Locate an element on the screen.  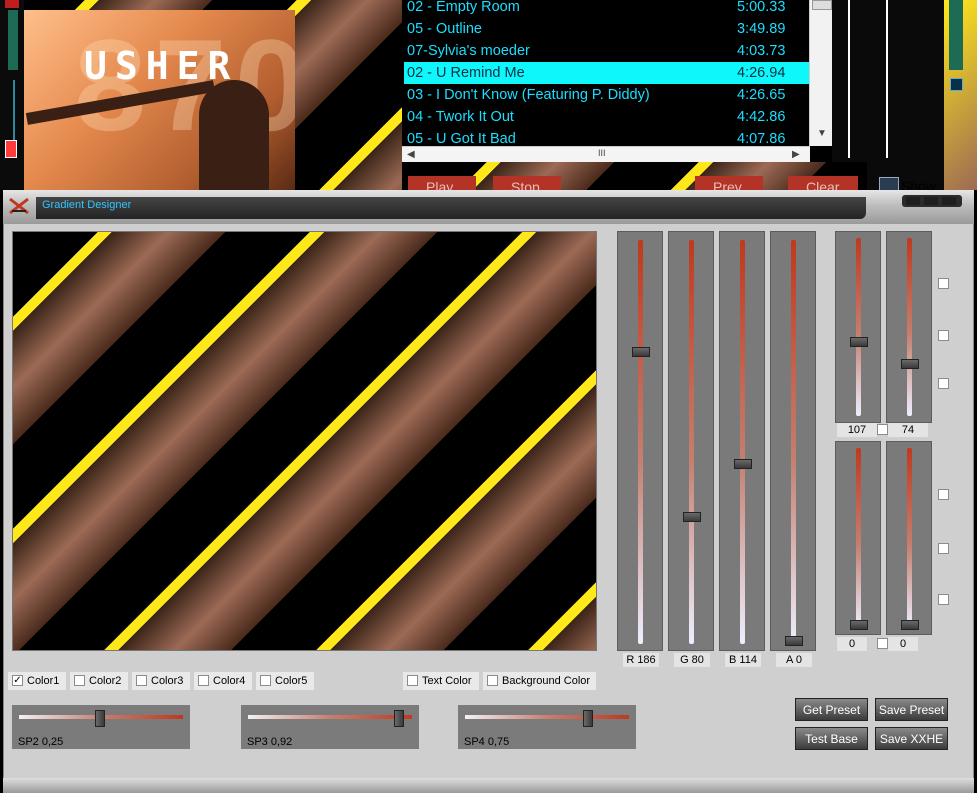
scroll-left-icon: ◀ is located at coordinates (411, 154).